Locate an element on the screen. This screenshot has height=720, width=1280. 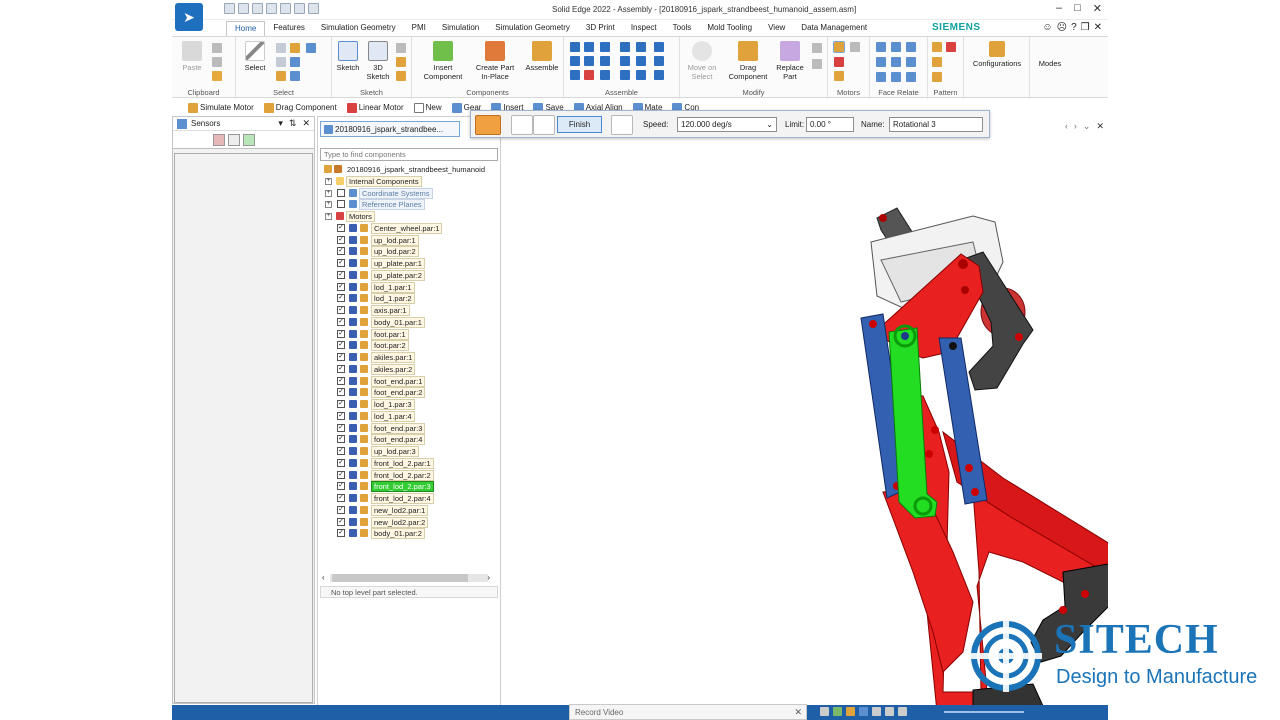
record-video-panel: Record Video ✕ is located at coordinates (688, 712).